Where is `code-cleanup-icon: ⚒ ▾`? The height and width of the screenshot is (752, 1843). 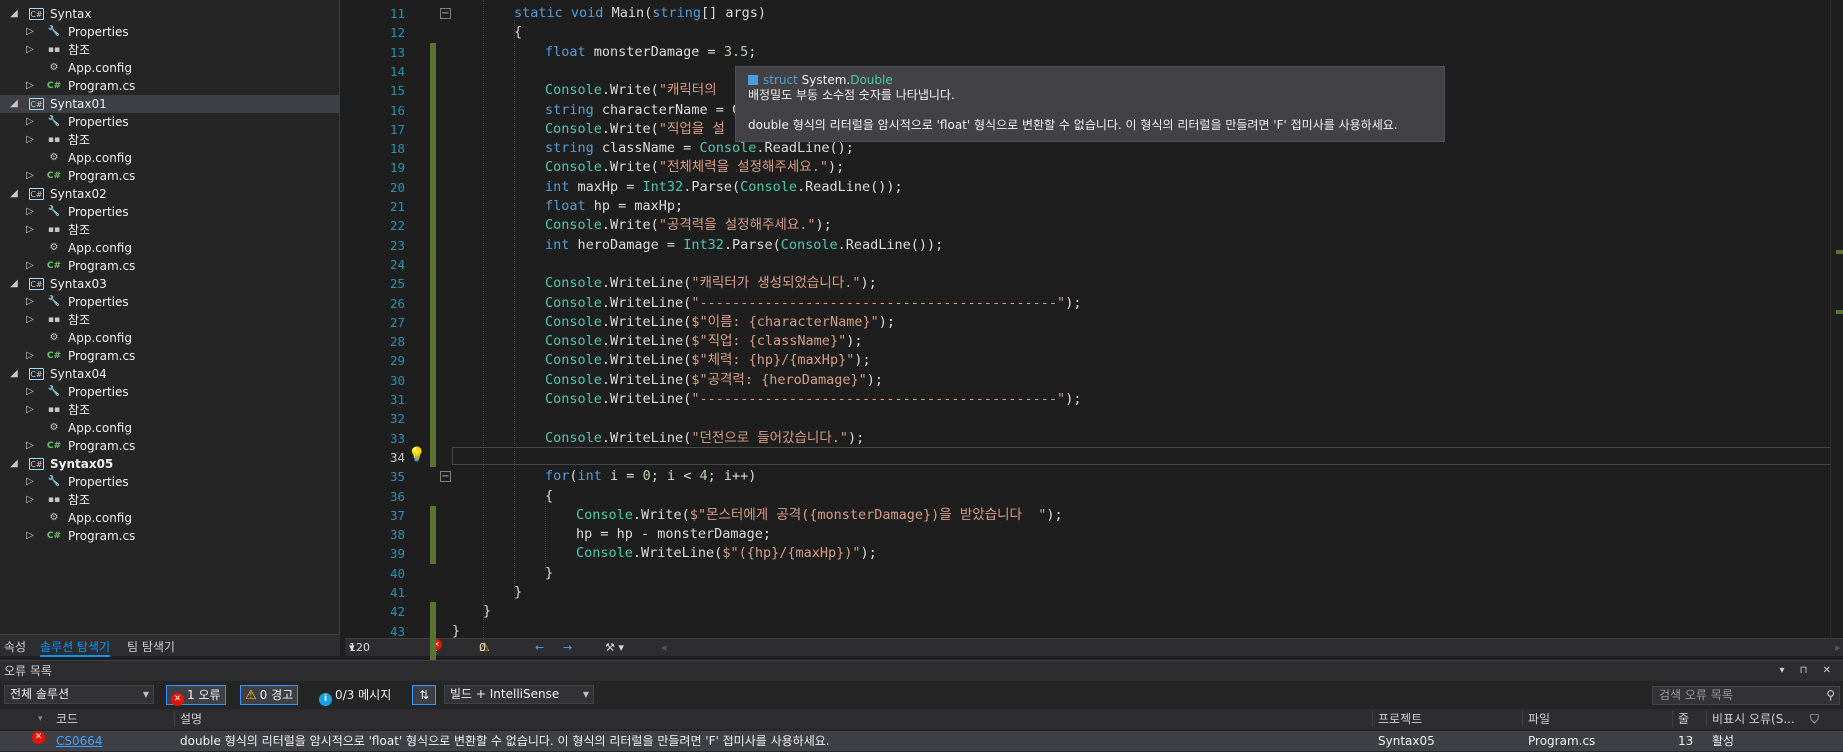
code-cleanup-icon: ⚒ ▾ is located at coordinates (614, 647).